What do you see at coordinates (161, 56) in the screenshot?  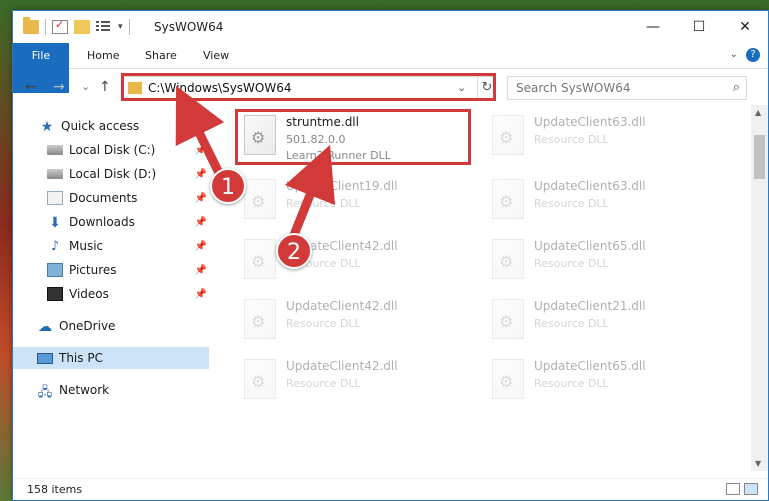 I see `tab-share: Share` at bounding box center [161, 56].